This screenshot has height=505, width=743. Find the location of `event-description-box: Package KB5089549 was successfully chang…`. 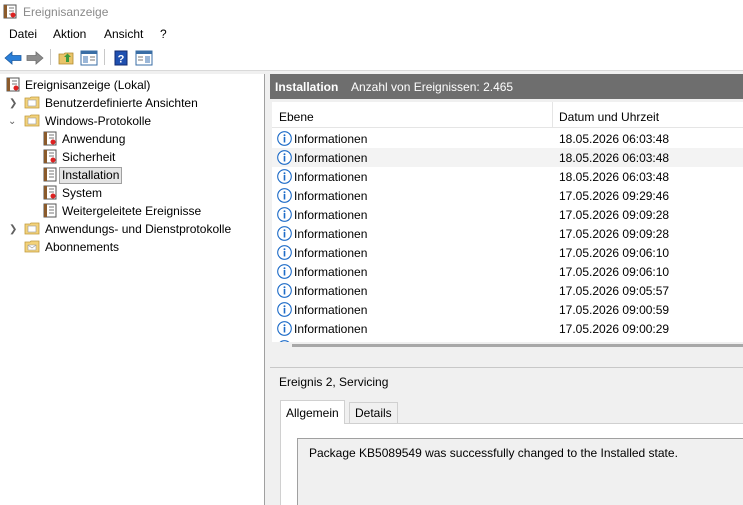

event-description-box: Package KB5089549 was successfully chang… is located at coordinates (520, 471).